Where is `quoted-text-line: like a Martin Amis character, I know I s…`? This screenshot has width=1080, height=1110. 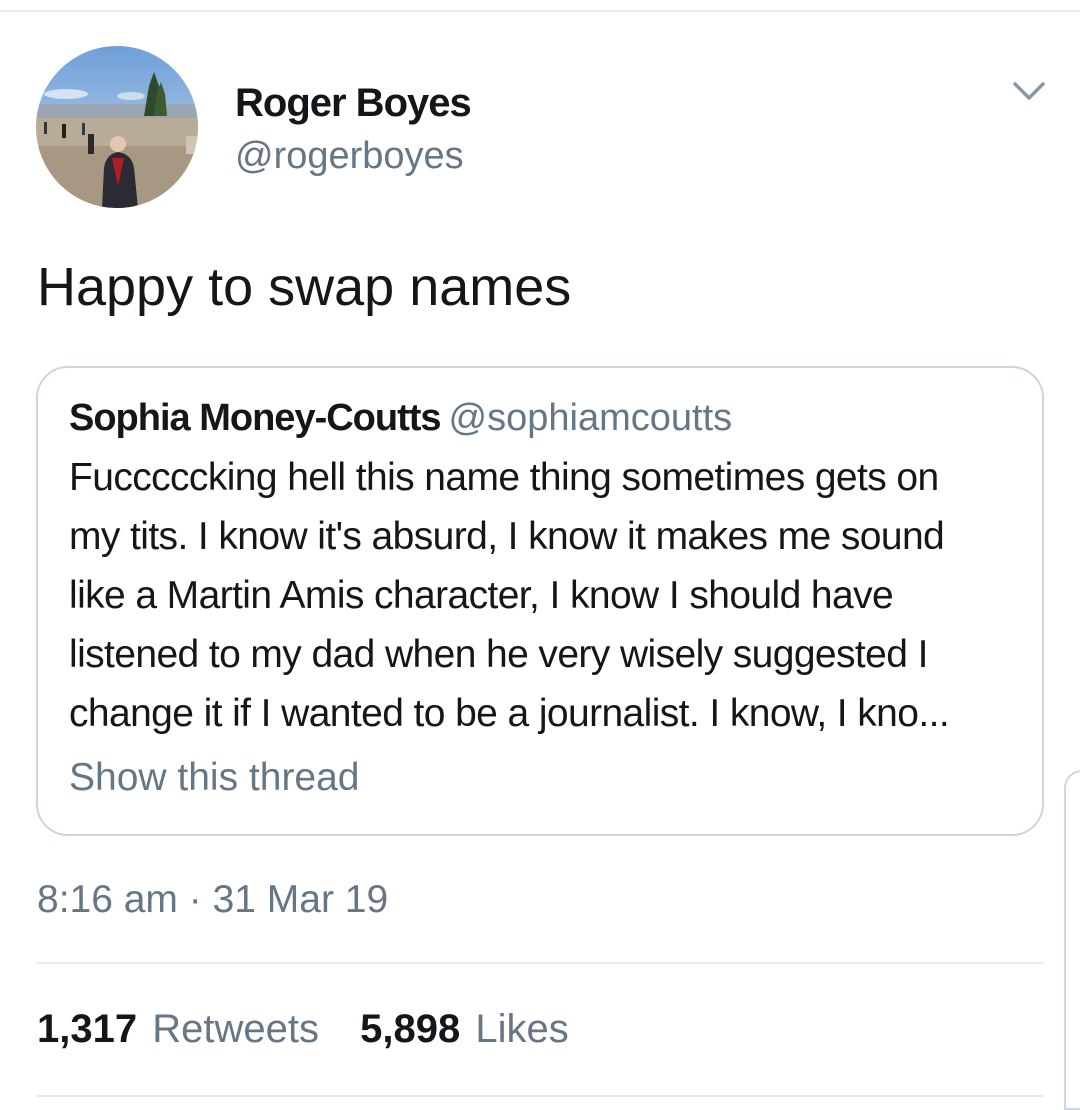
quoted-text-line: like a Martin Amis character, I know I s… is located at coordinates (481, 595).